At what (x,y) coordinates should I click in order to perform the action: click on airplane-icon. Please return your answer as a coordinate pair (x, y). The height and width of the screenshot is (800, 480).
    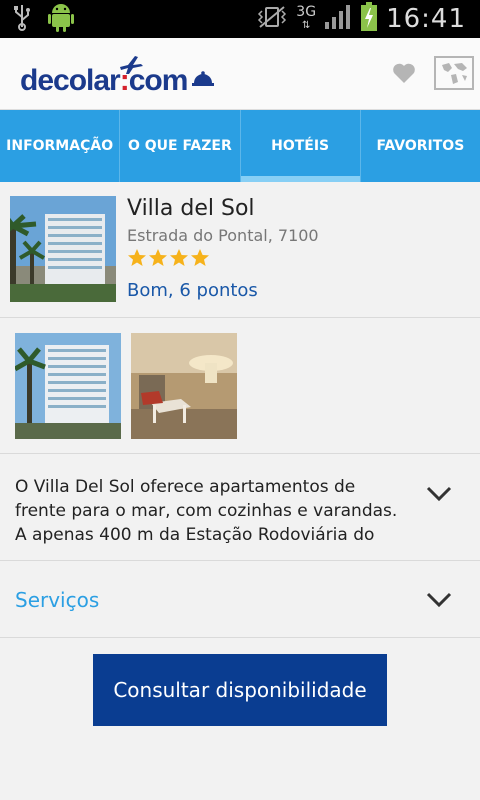
    Looking at the image, I should click on (131, 67).